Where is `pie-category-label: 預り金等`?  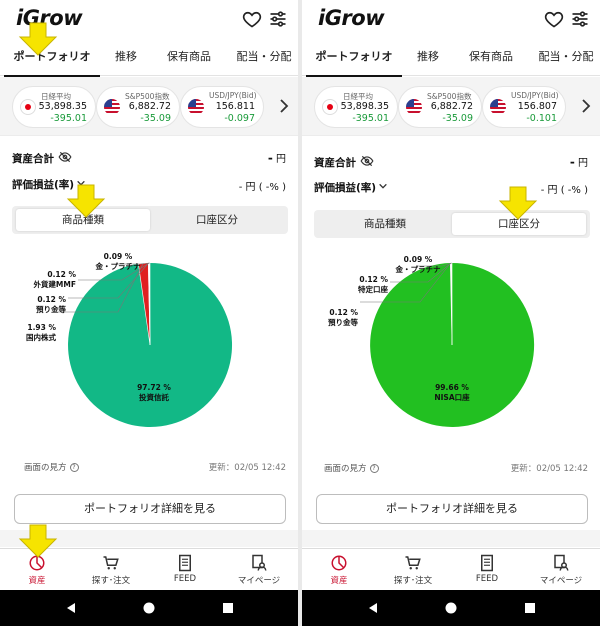 pie-category-label: 預り金等 is located at coordinates (51, 309).